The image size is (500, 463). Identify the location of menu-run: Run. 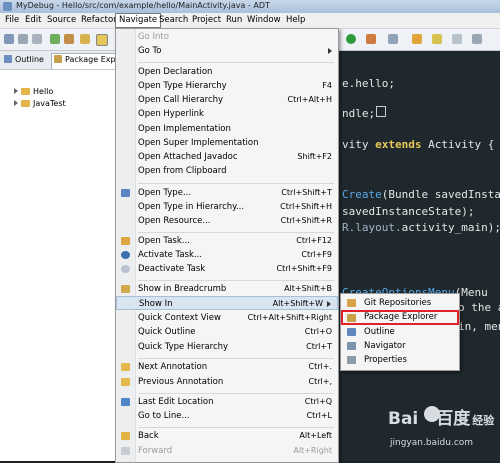
(234, 20).